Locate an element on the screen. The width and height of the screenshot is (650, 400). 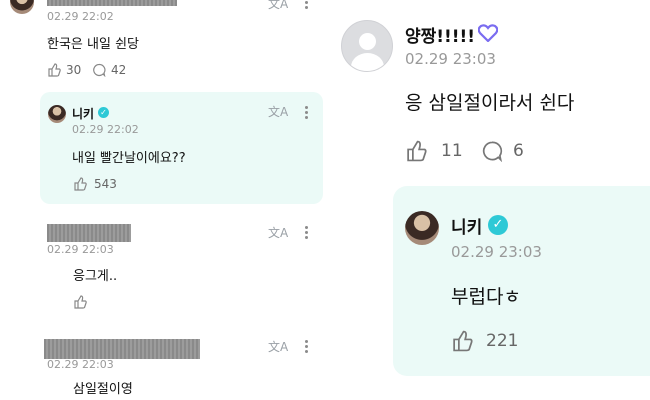
reply-count: 6 is located at coordinates (518, 151).